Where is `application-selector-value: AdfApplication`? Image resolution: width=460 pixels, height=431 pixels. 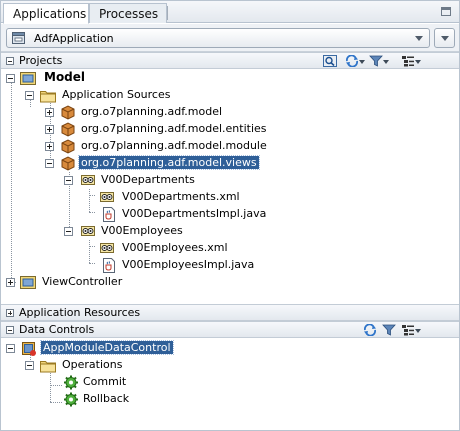
application-selector-value: AdfApplication is located at coordinates (74, 38).